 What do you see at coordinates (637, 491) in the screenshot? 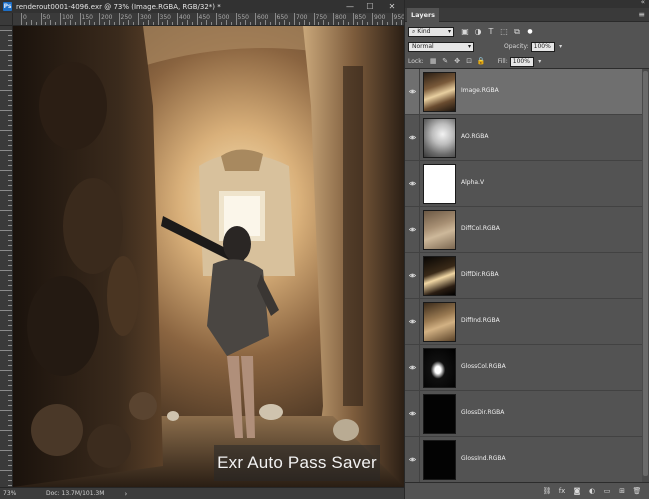
I see `delete-layer-button: 🗑` at bounding box center [637, 491].